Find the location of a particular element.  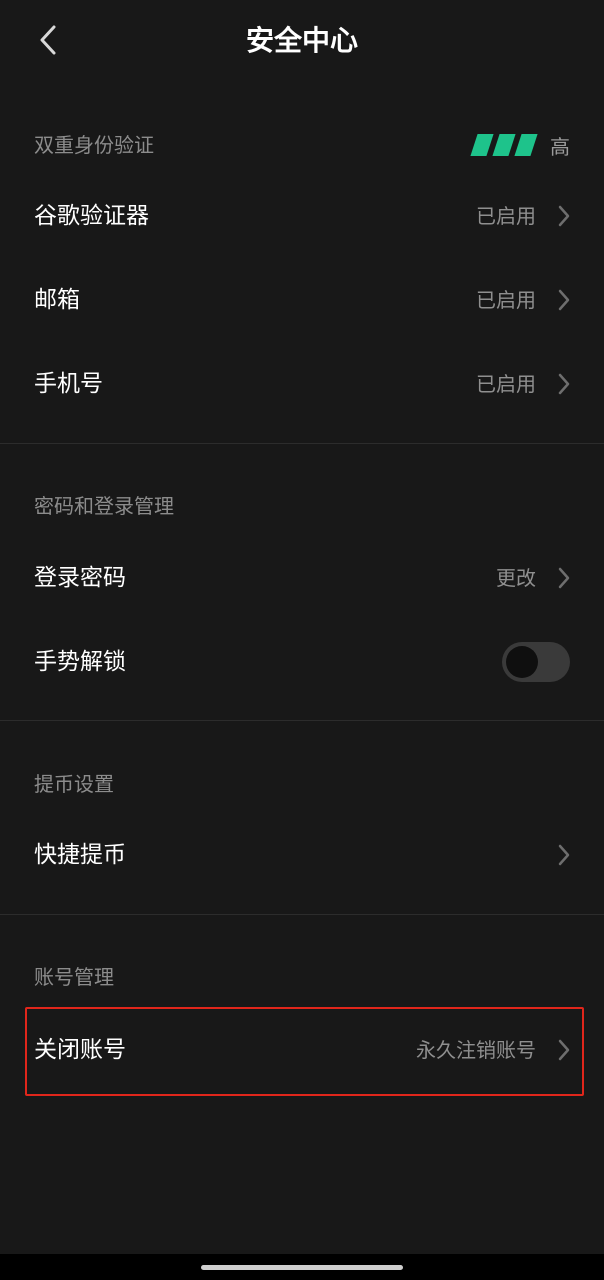

row-description: 永久注销账号 is located at coordinates (476, 1049).